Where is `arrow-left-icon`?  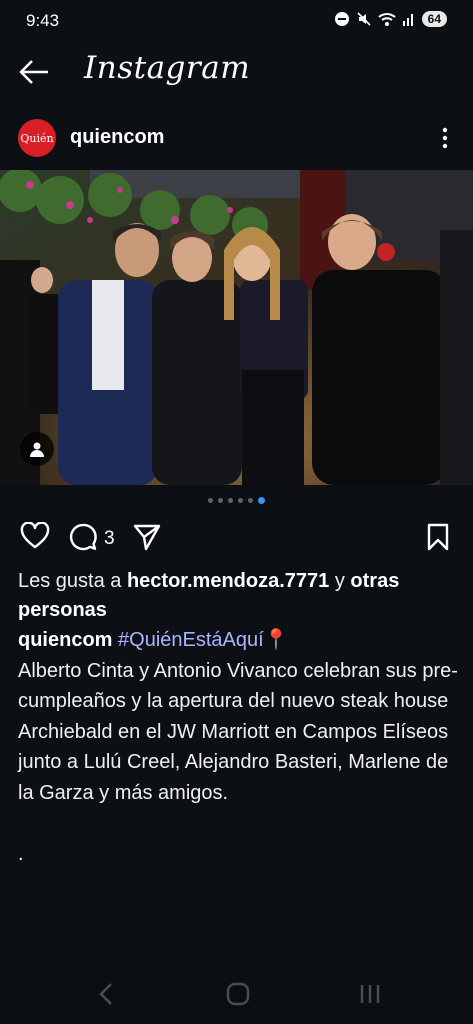 arrow-left-icon is located at coordinates (35, 72).